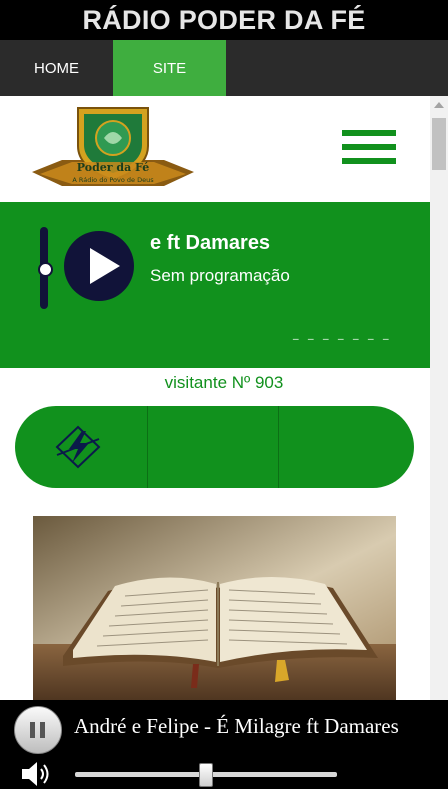 The width and height of the screenshot is (448, 789). I want to click on logo-text: Poder da Fé, so click(113, 167).